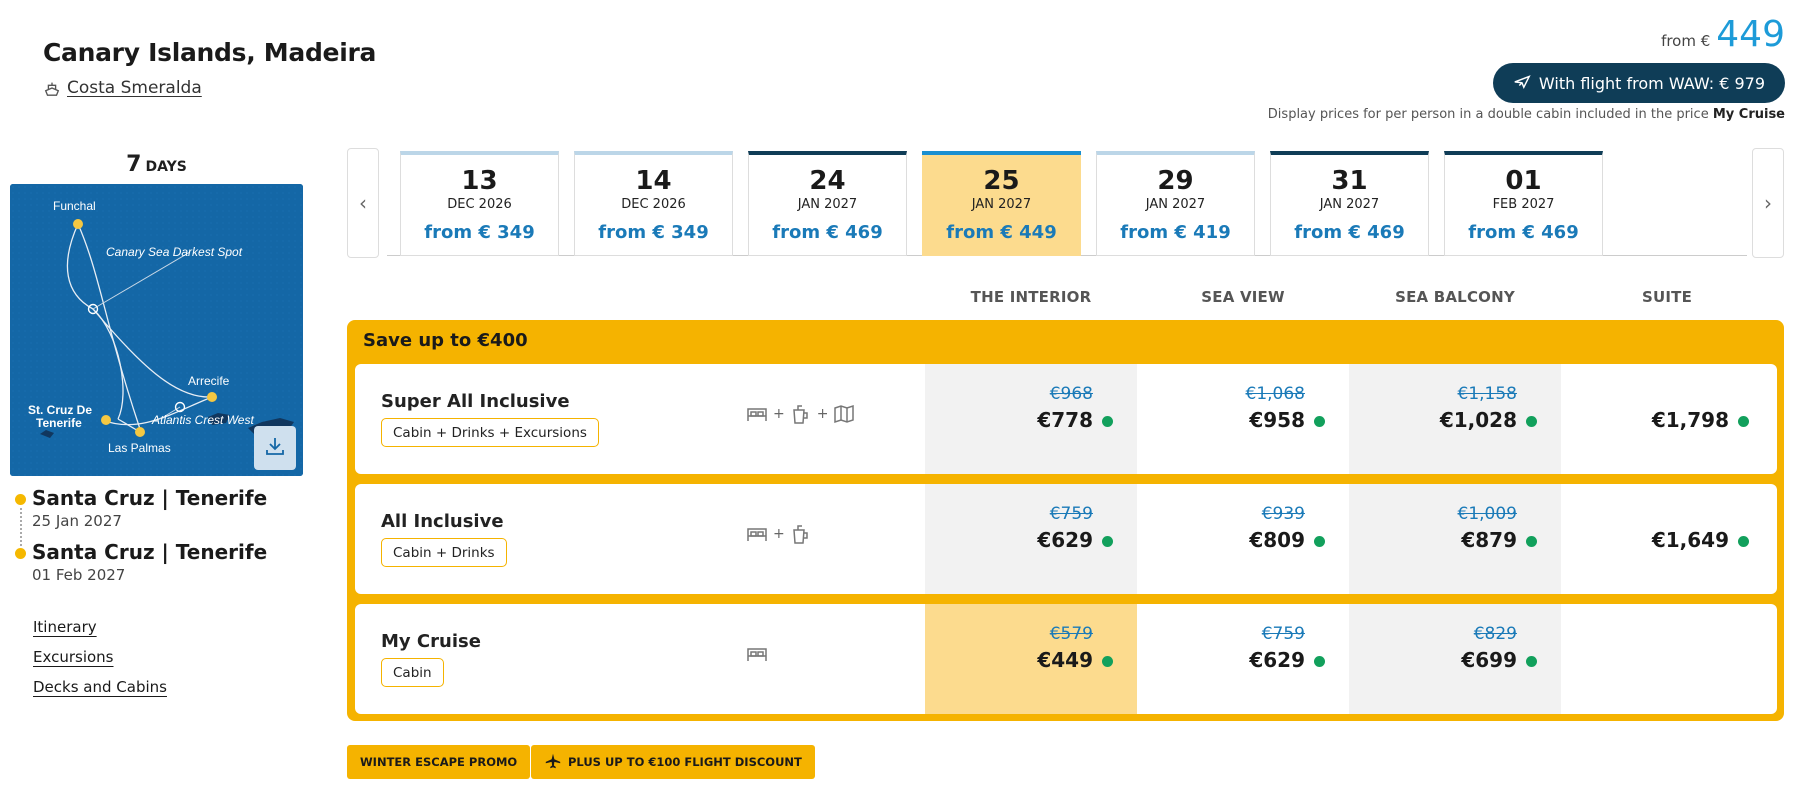  Describe the element at coordinates (139, 448) in the screenshot. I see `map-label-laspalmas: Las Palmas` at that location.